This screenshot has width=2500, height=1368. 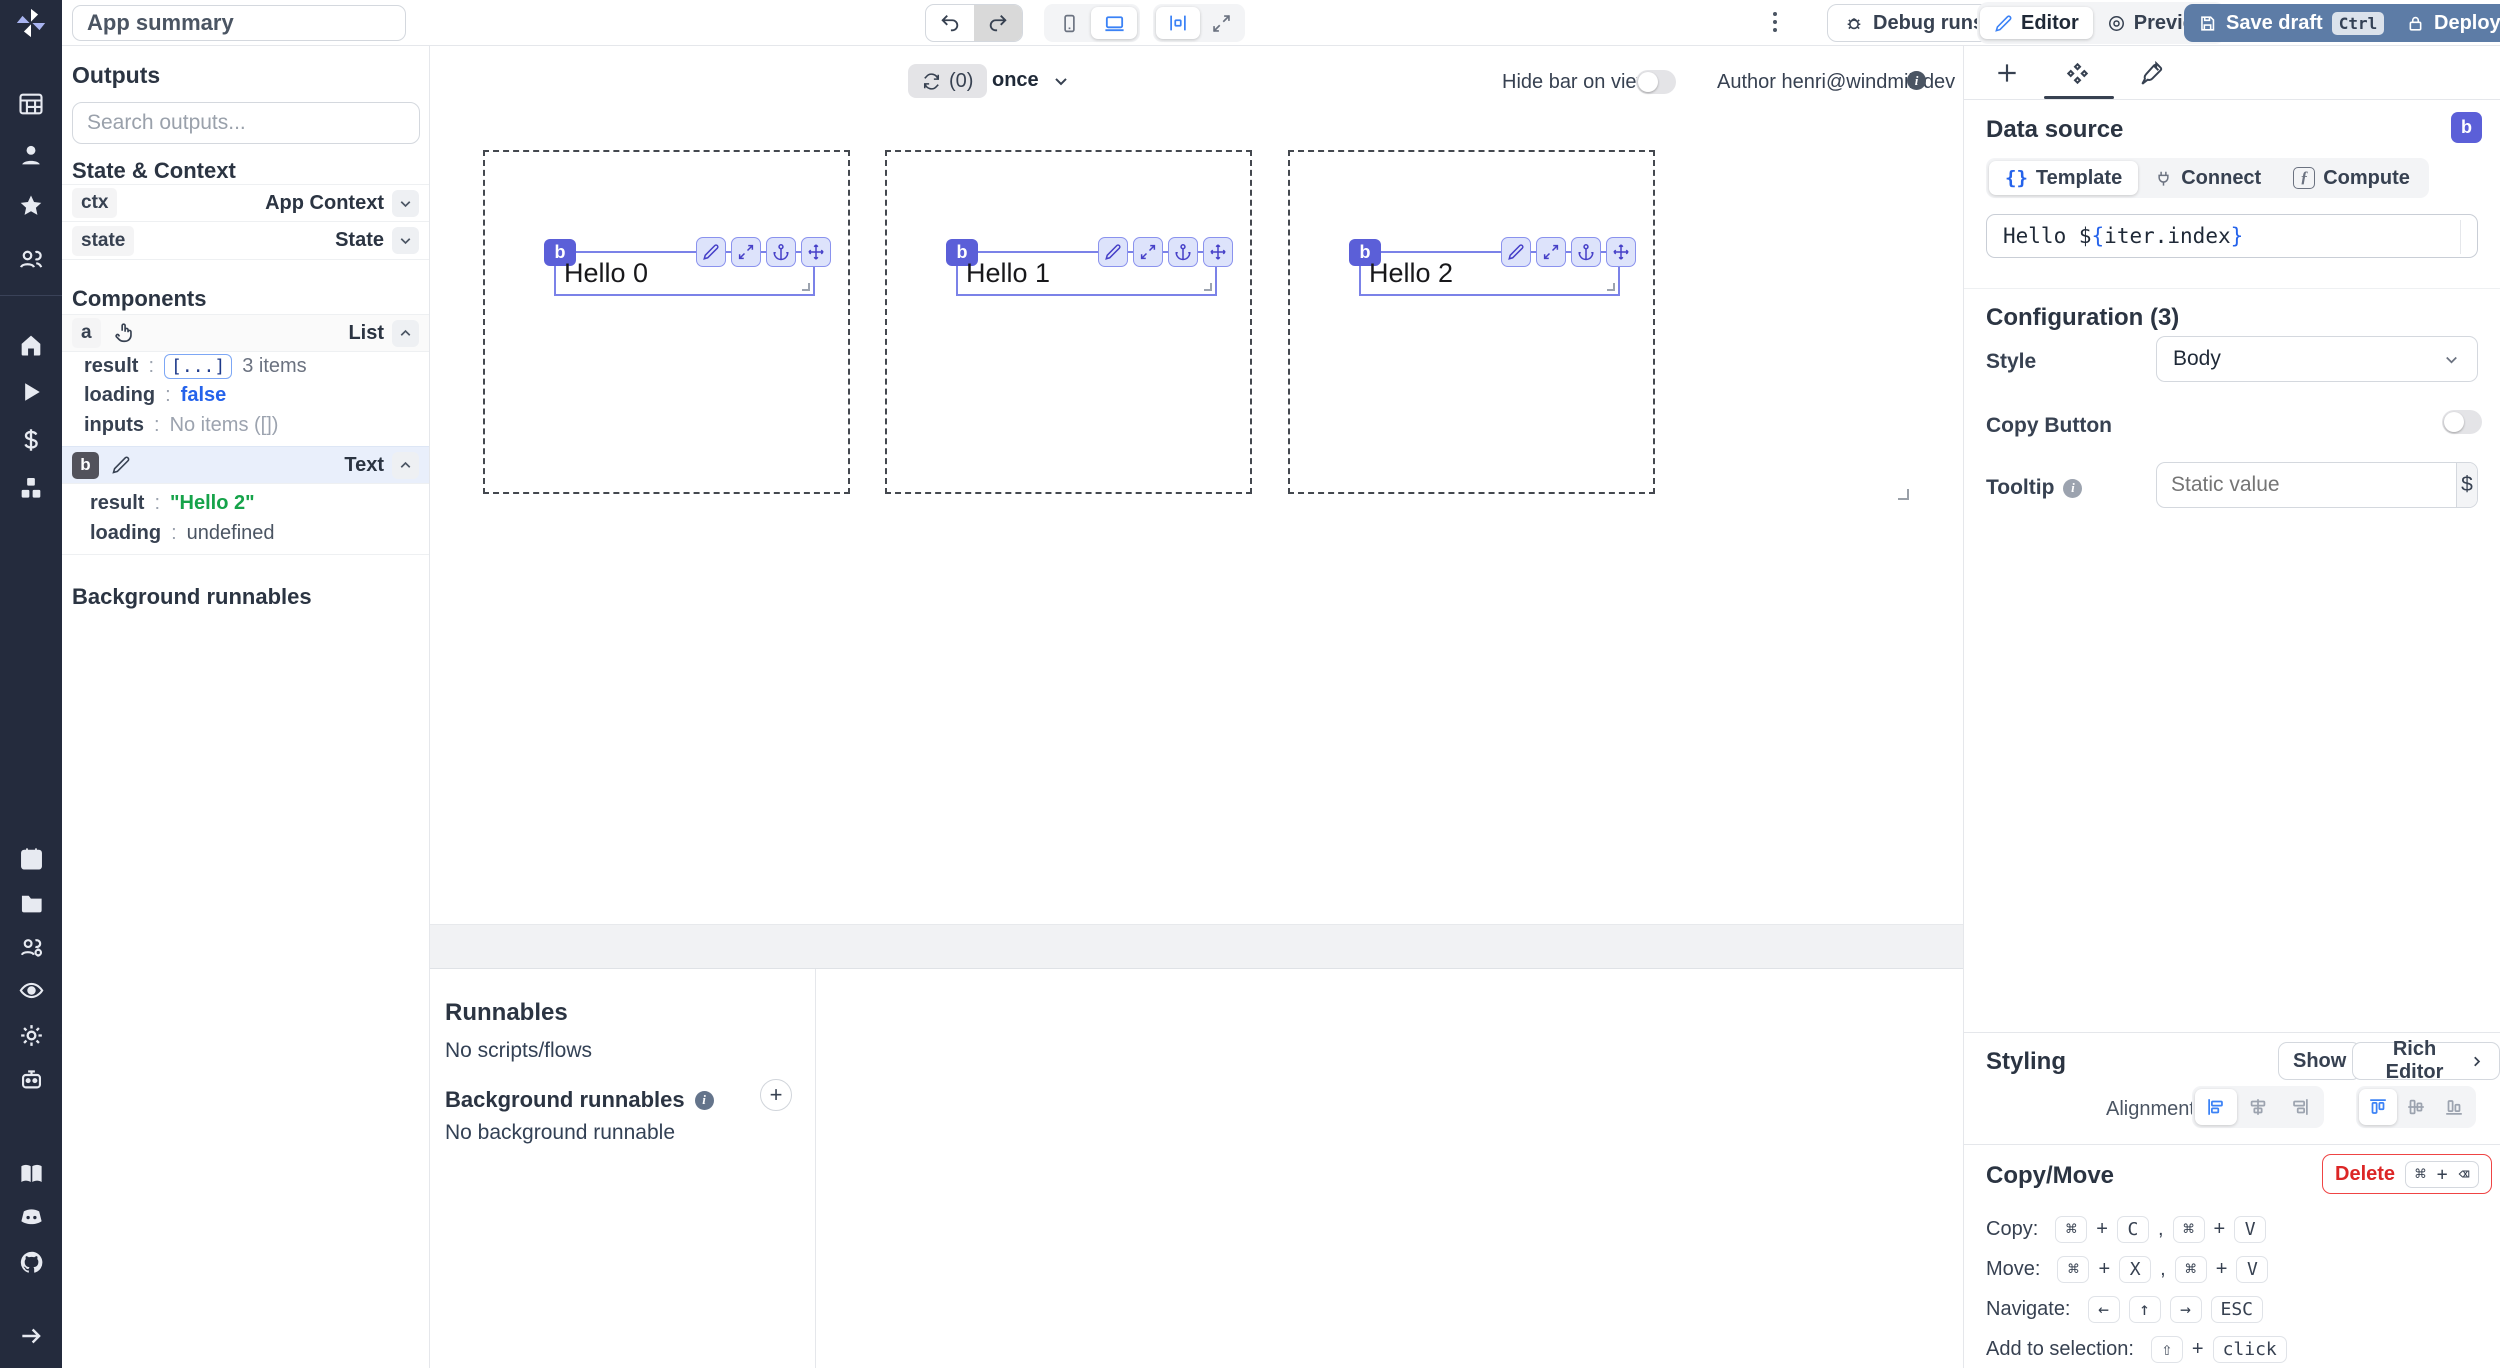 I want to click on connect-label: Connect, so click(x=2221, y=177).